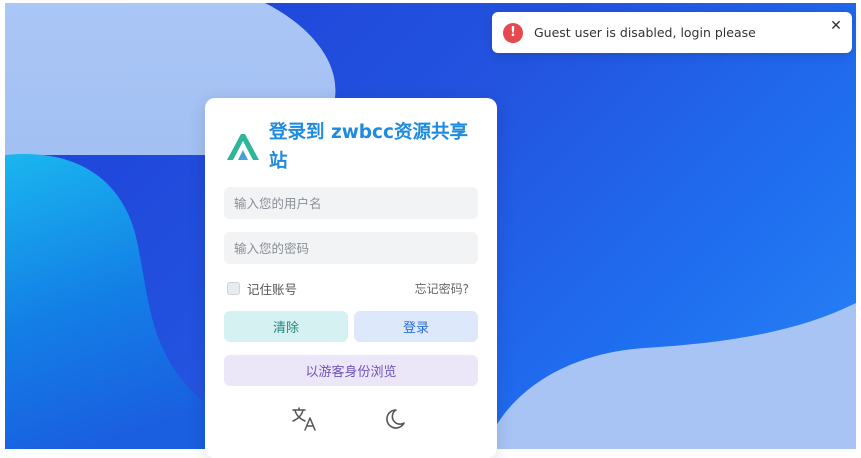  What do you see at coordinates (836, 26) in the screenshot?
I see `close-icon: ✕` at bounding box center [836, 26].